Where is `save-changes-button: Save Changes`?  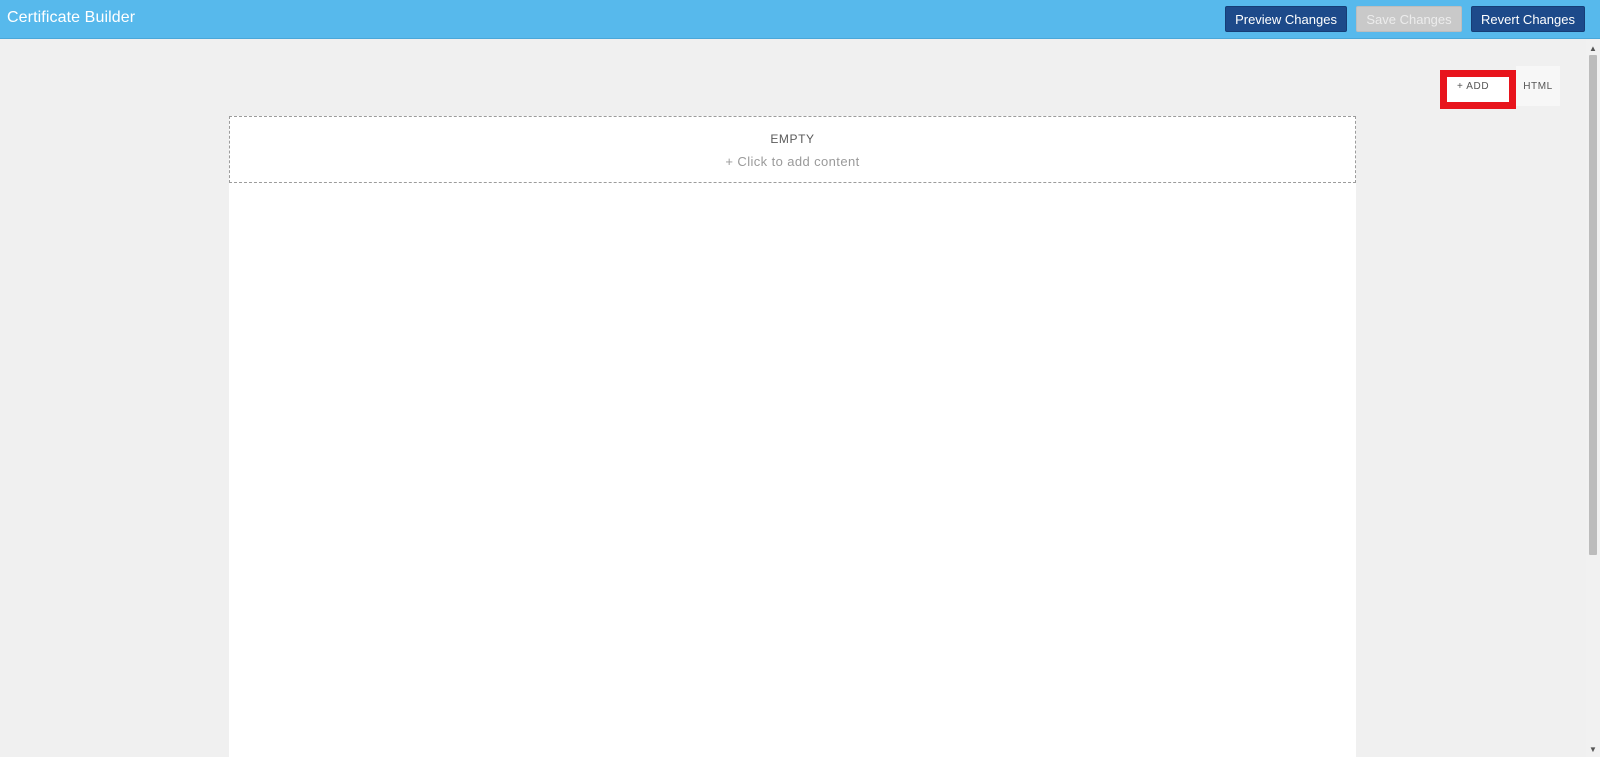 save-changes-button: Save Changes is located at coordinates (1409, 19).